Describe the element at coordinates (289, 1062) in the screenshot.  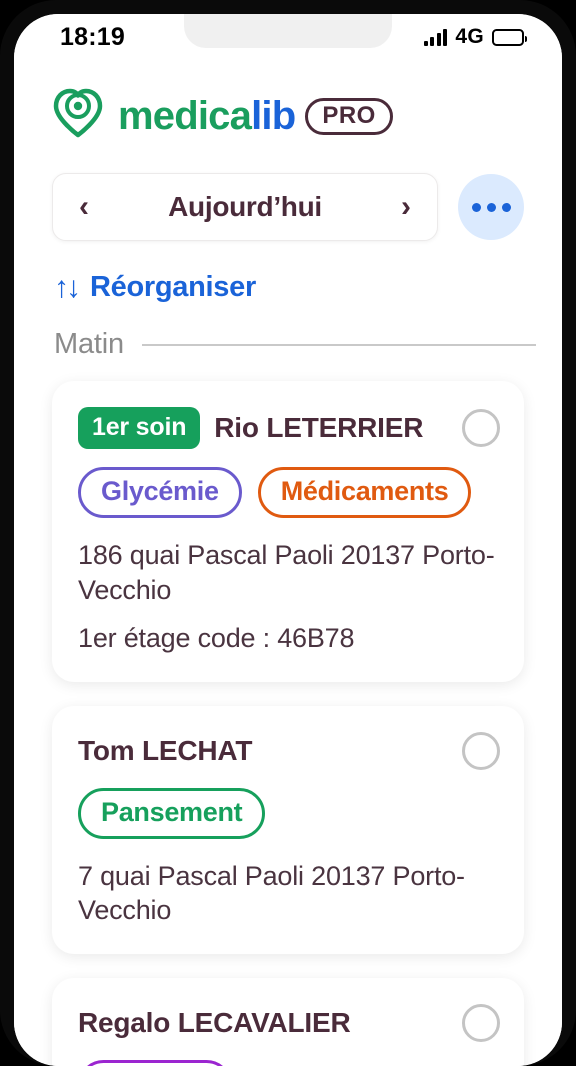
I see `care-tag-list: Injection` at that location.